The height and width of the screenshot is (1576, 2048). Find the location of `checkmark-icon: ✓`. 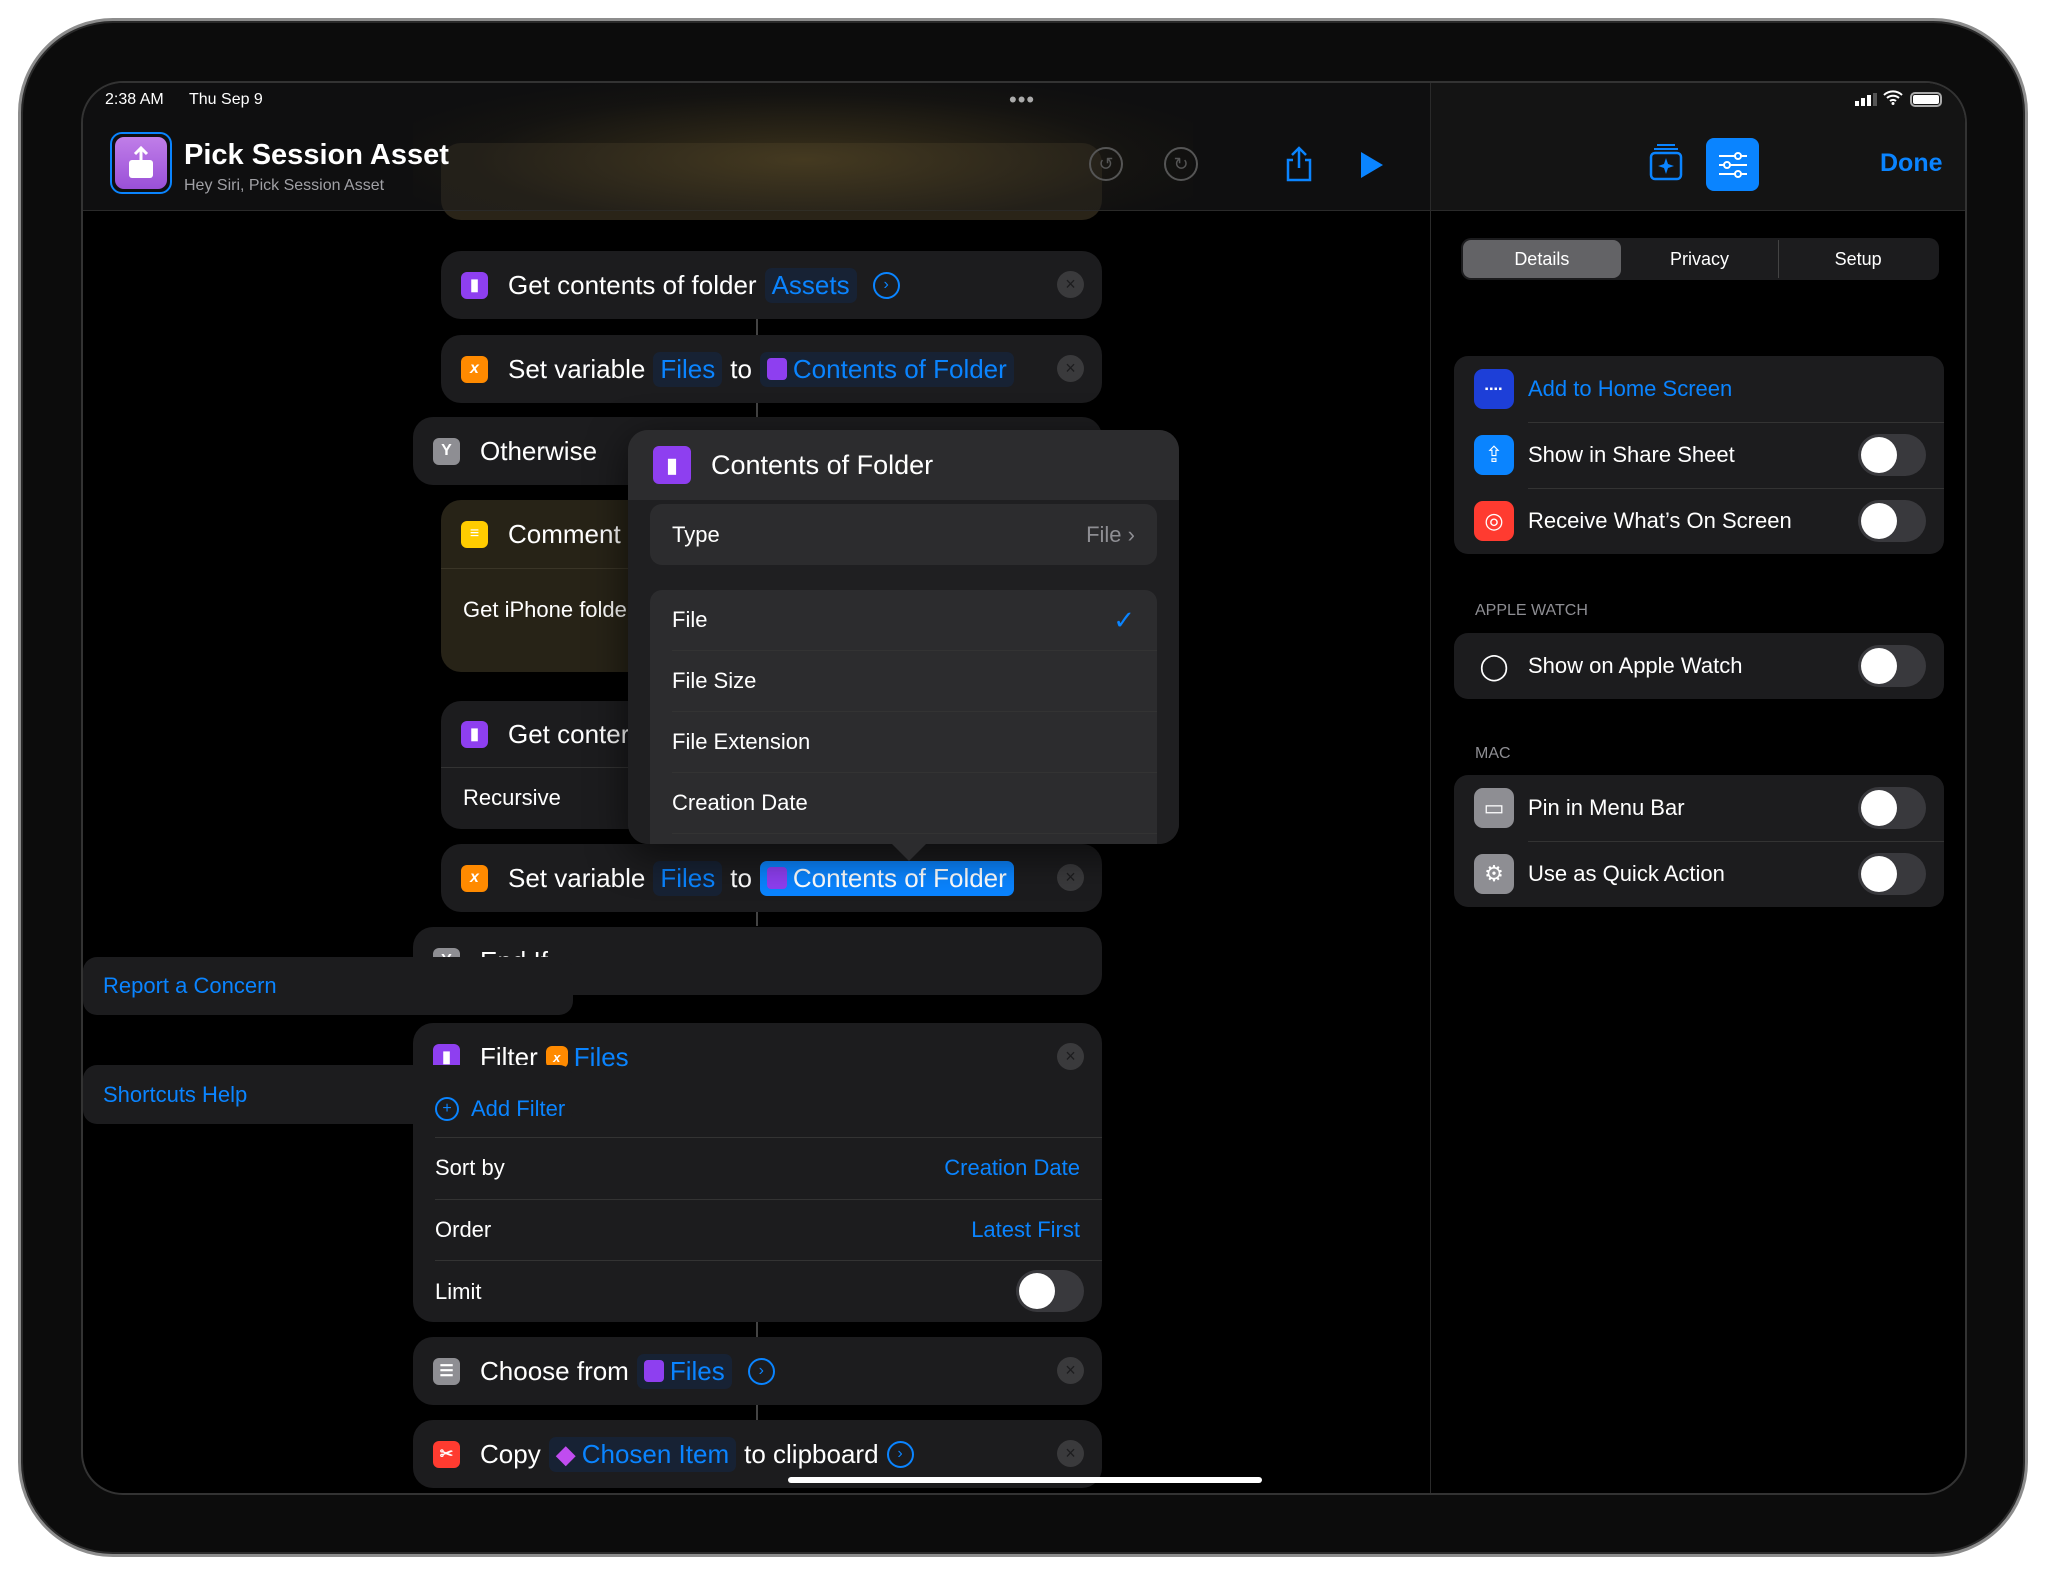

checkmark-icon: ✓ is located at coordinates (1124, 619).